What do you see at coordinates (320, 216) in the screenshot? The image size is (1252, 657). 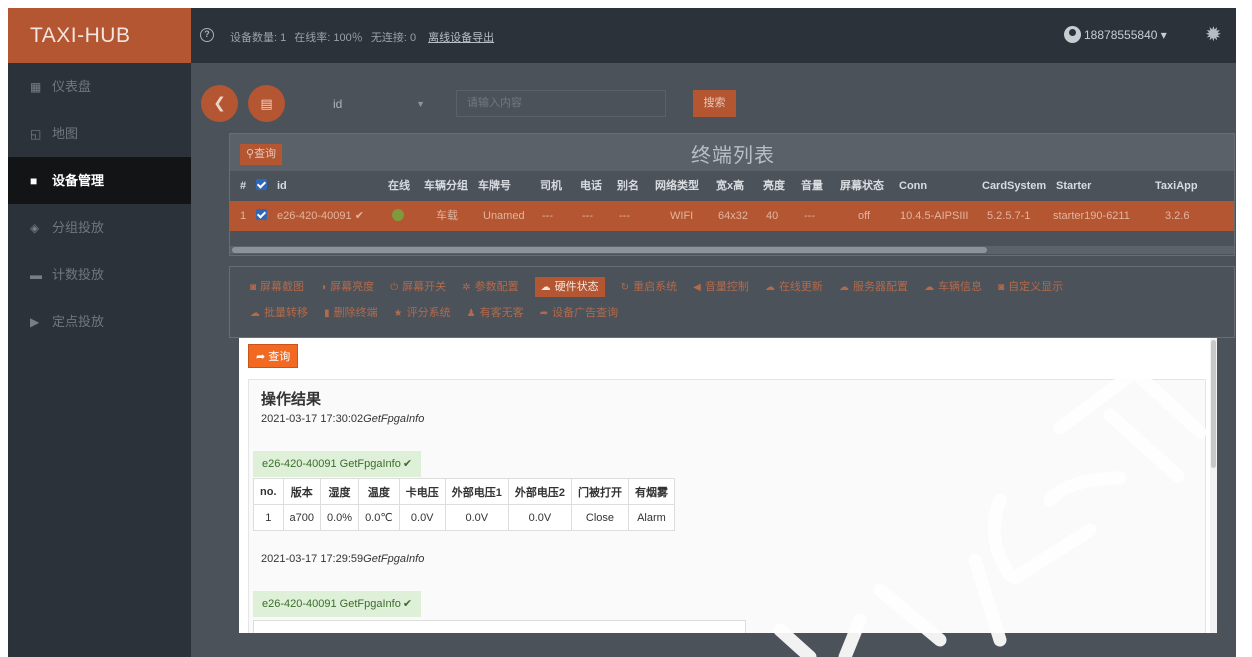 I see `cell-id: e26-420-40091 ✔` at bounding box center [320, 216].